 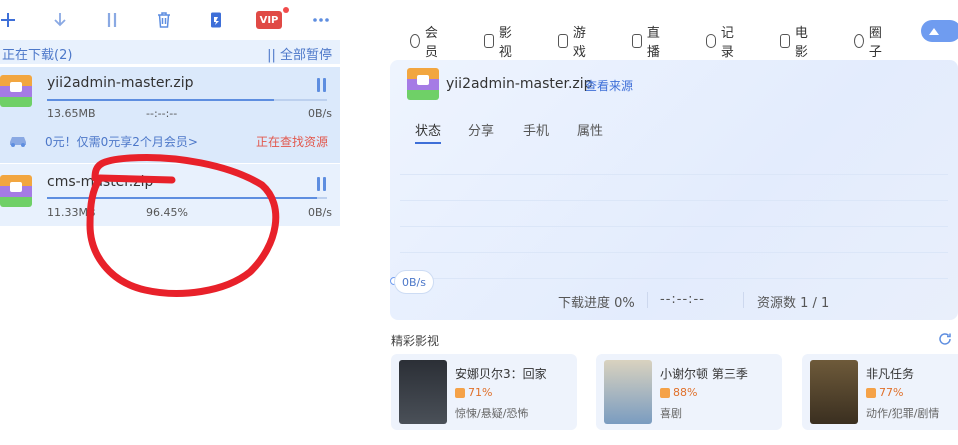 What do you see at coordinates (170, 195) in the screenshot?
I see `download-item: cms-master.zip 11.33MB 96.45% 0B/s` at bounding box center [170, 195].